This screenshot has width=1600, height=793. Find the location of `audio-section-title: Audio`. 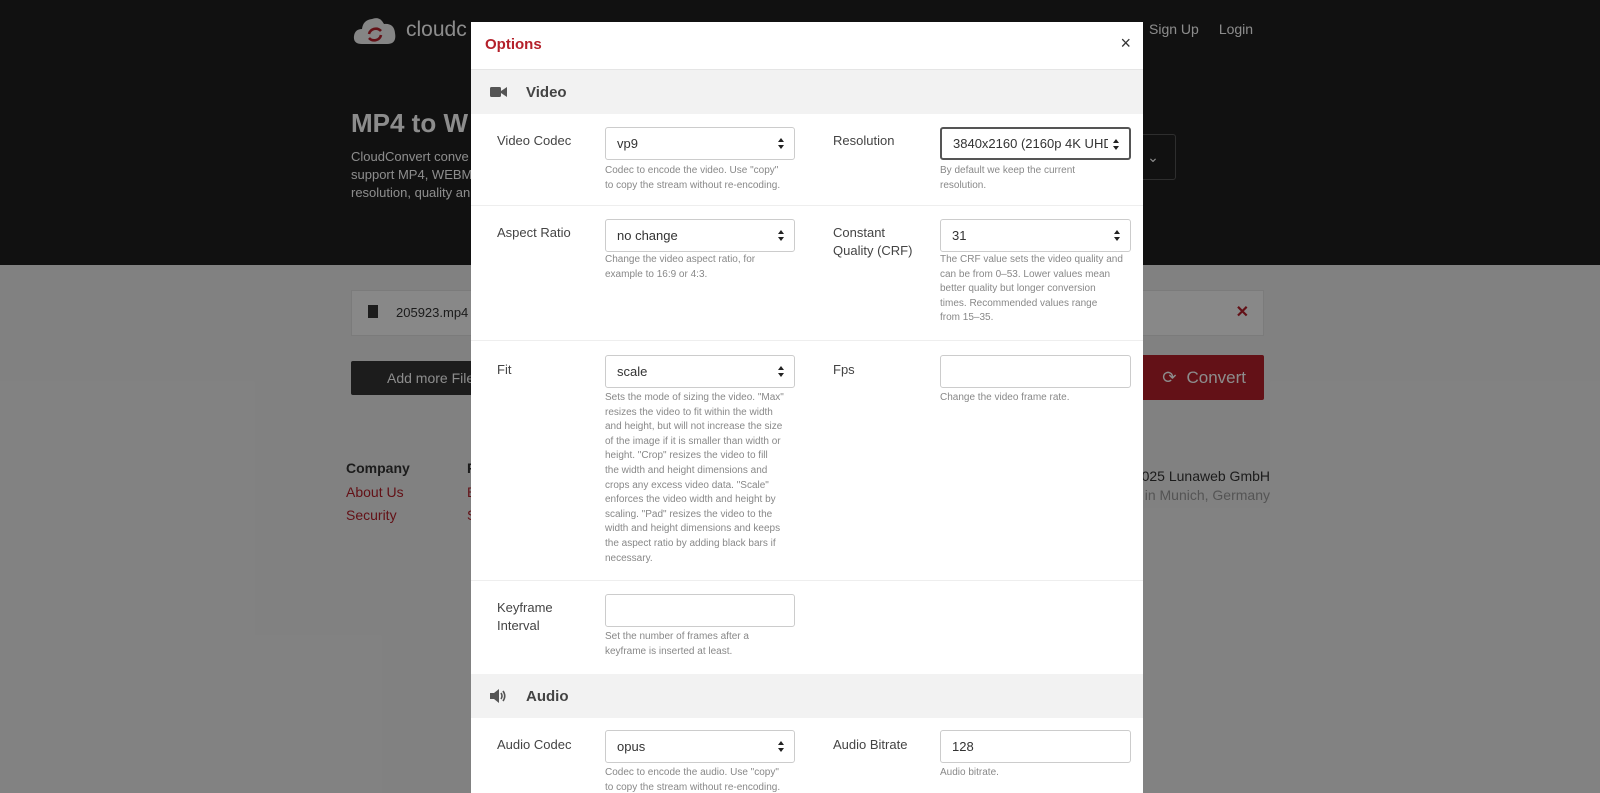

audio-section-title: Audio is located at coordinates (547, 696).